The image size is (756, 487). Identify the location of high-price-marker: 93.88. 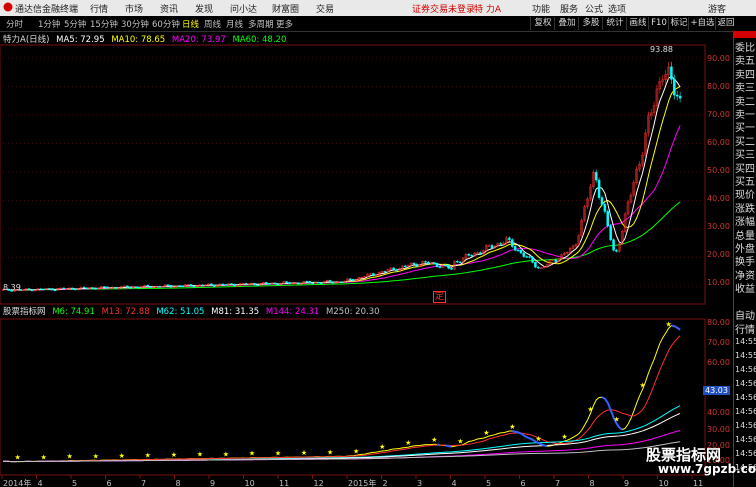
(661, 49).